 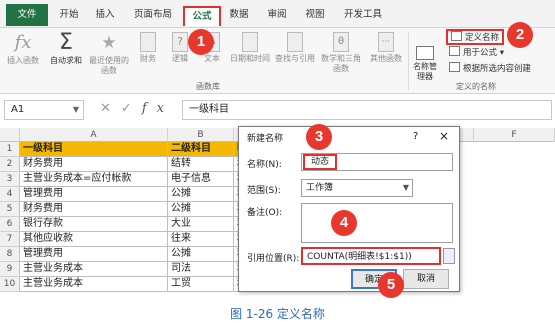 I want to click on more-book-icon: ···, so click(x=386, y=42).